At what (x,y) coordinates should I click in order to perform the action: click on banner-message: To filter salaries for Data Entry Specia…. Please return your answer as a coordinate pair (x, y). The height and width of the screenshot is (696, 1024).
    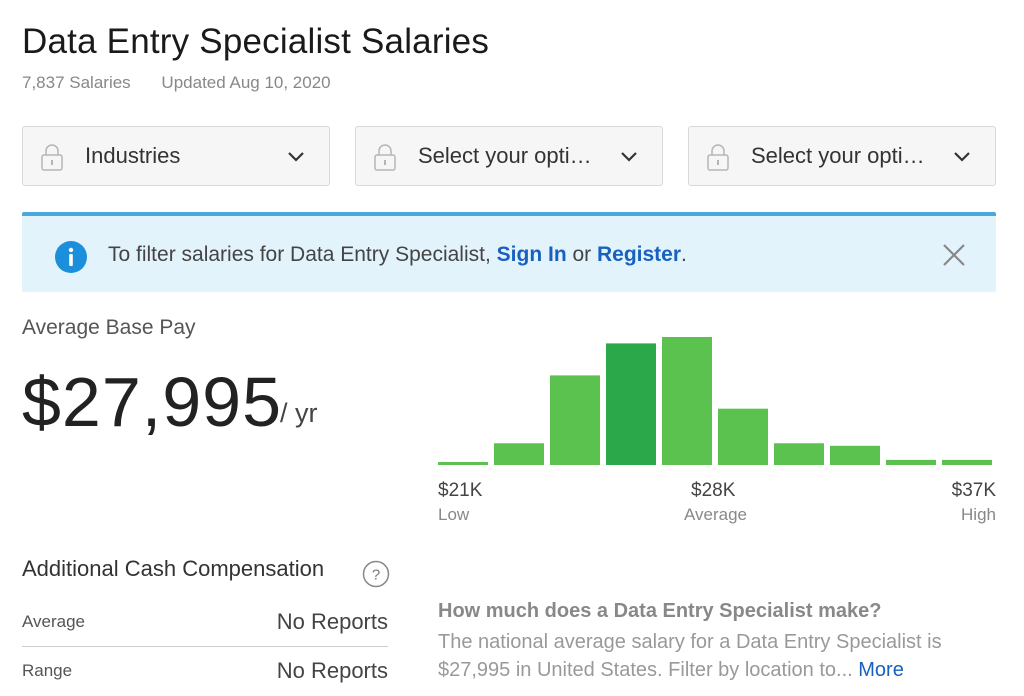
    Looking at the image, I should click on (397, 255).